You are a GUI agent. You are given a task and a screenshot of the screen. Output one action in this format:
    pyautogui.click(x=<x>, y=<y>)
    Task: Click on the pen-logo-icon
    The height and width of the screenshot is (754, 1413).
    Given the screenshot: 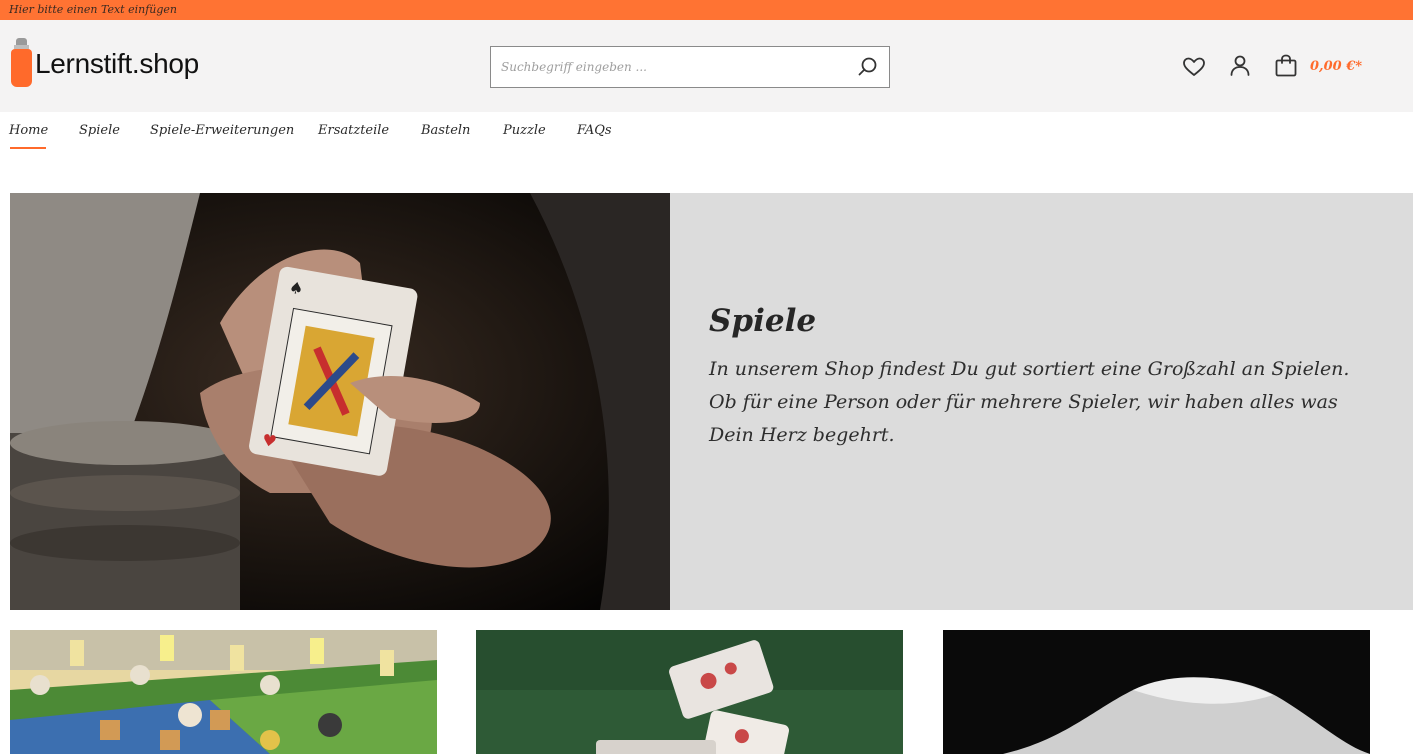 What is the action you would take?
    pyautogui.click(x=21, y=64)
    